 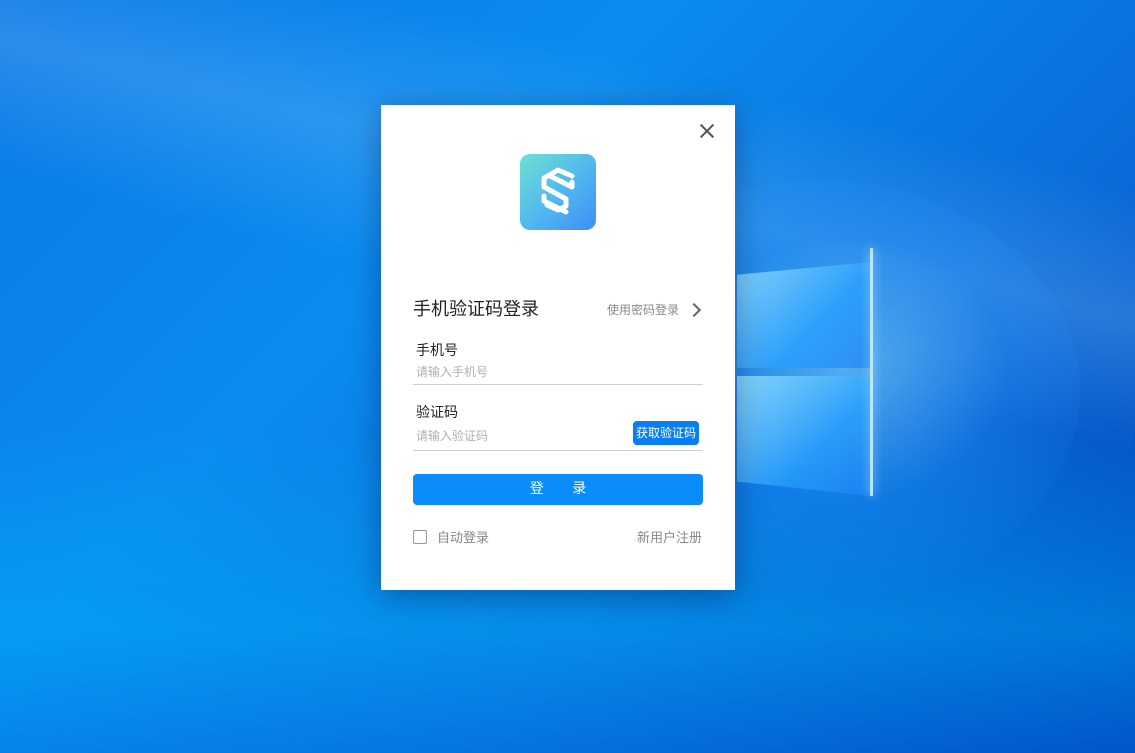 I want to click on code-field: 验证码 获取验证码, so click(x=558, y=426).